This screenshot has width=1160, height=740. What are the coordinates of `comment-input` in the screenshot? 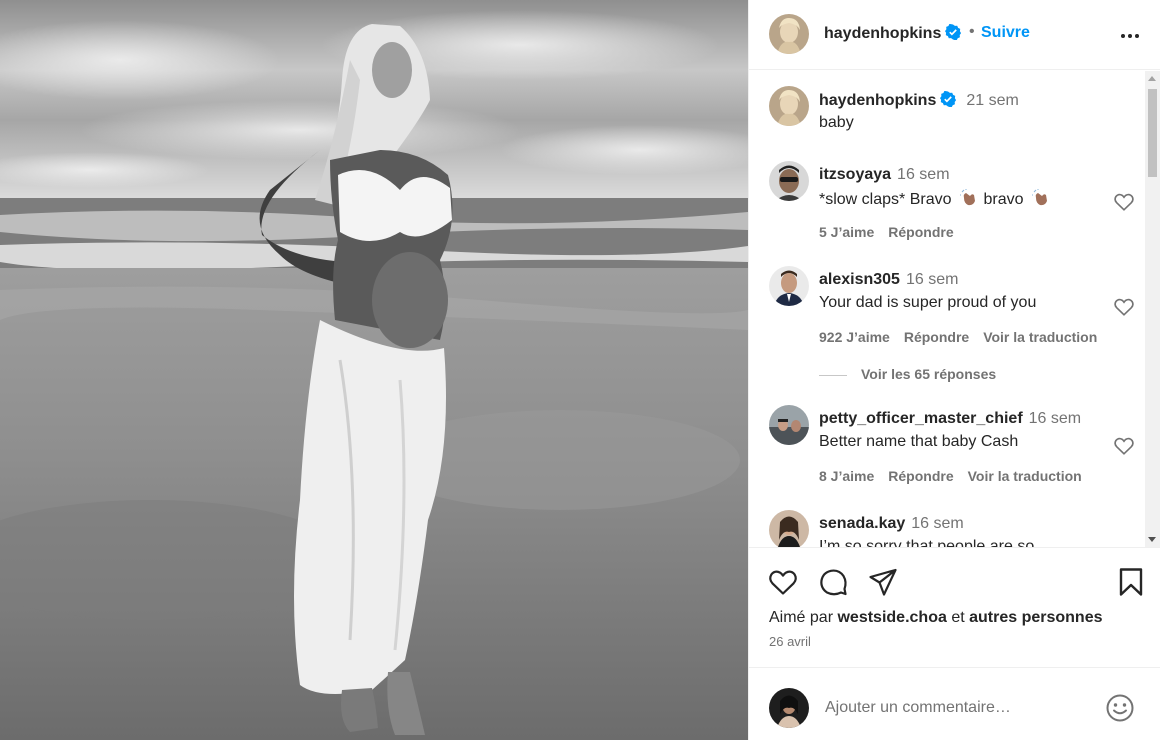 It's located at (955, 708).